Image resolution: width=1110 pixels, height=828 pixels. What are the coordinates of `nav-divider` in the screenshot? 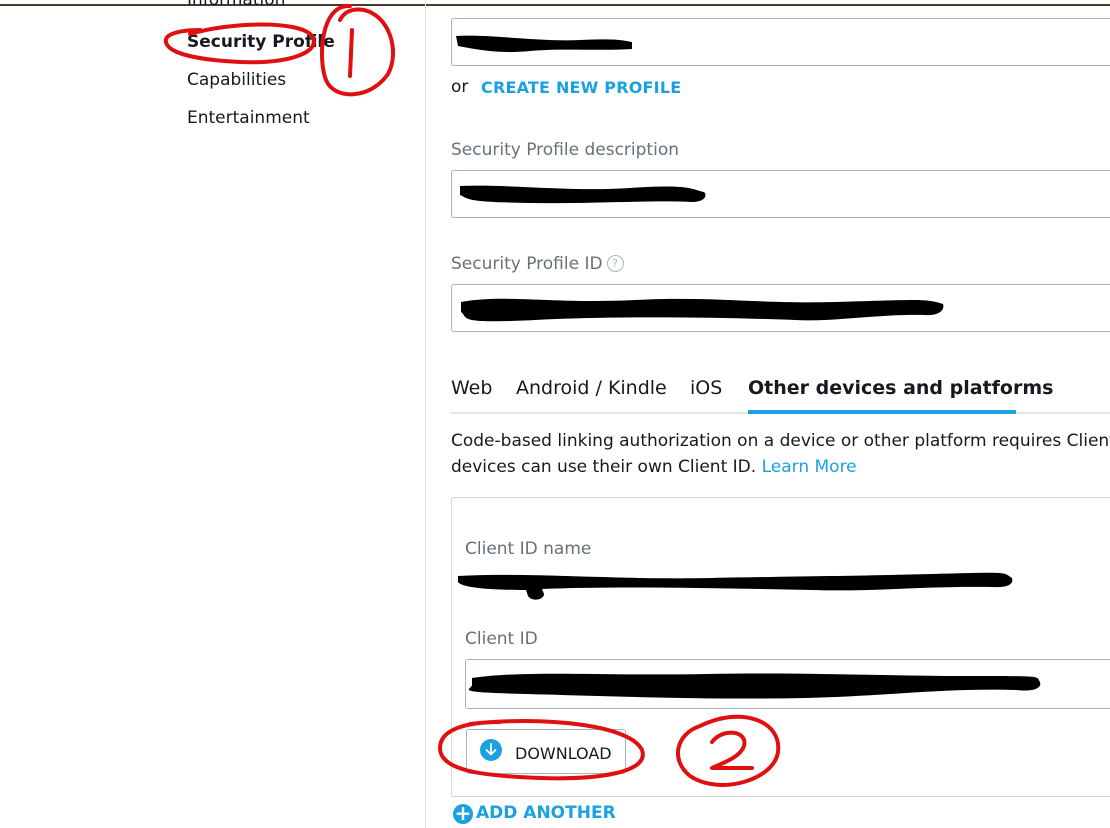 It's located at (425, 414).